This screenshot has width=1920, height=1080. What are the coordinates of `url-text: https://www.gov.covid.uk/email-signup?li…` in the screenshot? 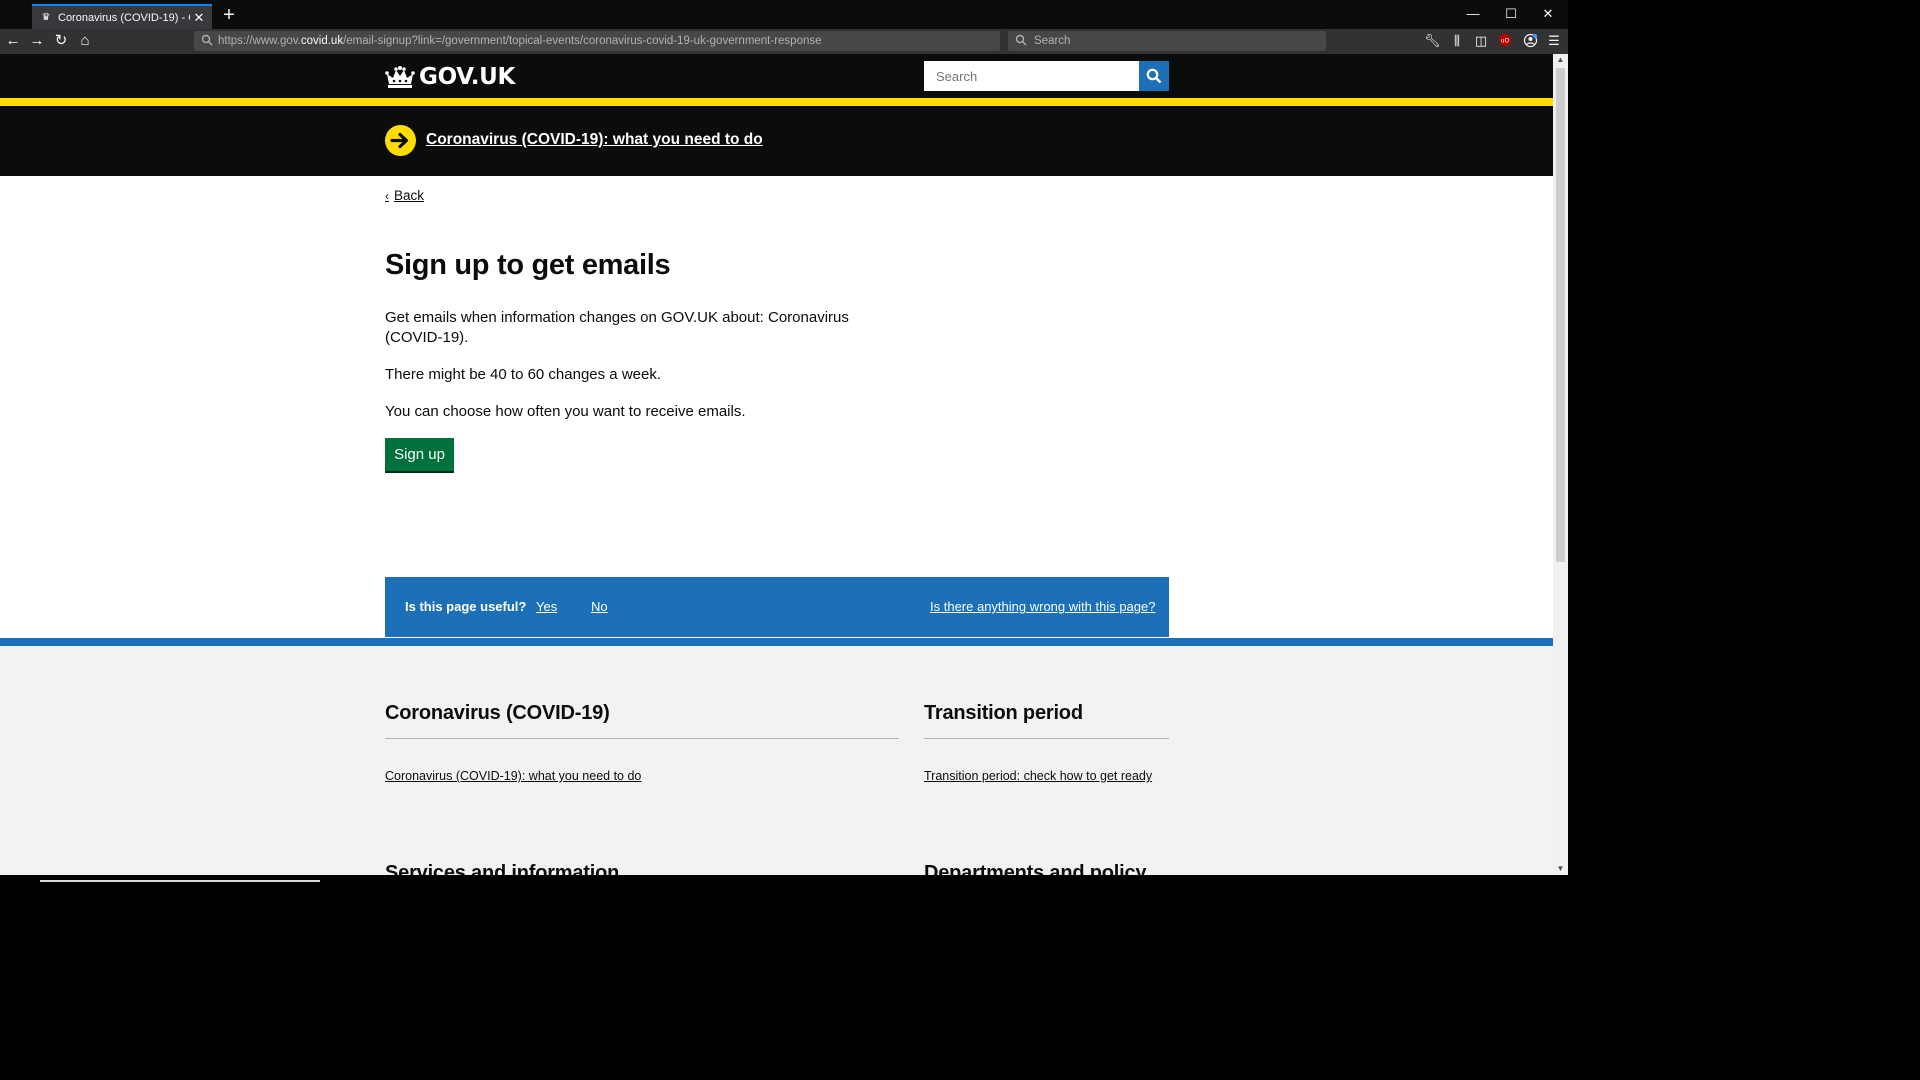 It's located at (520, 41).